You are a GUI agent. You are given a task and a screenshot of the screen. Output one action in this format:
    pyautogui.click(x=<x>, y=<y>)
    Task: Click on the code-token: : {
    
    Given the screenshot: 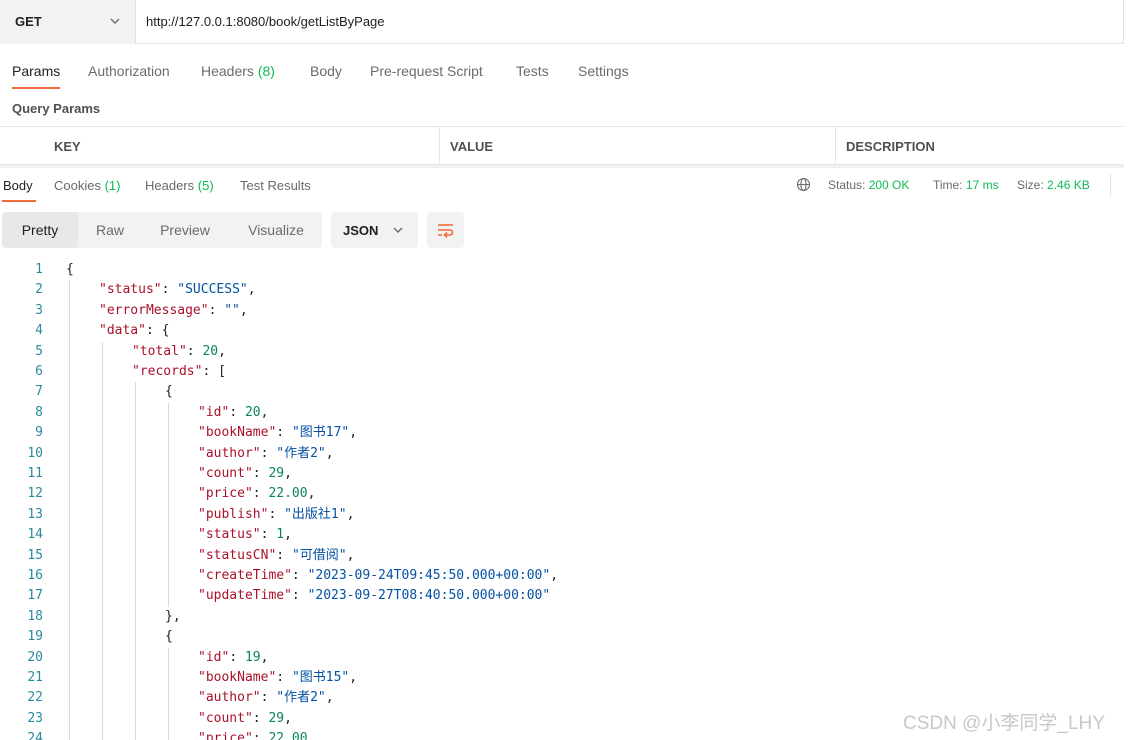 What is the action you would take?
    pyautogui.click(x=157, y=331)
    